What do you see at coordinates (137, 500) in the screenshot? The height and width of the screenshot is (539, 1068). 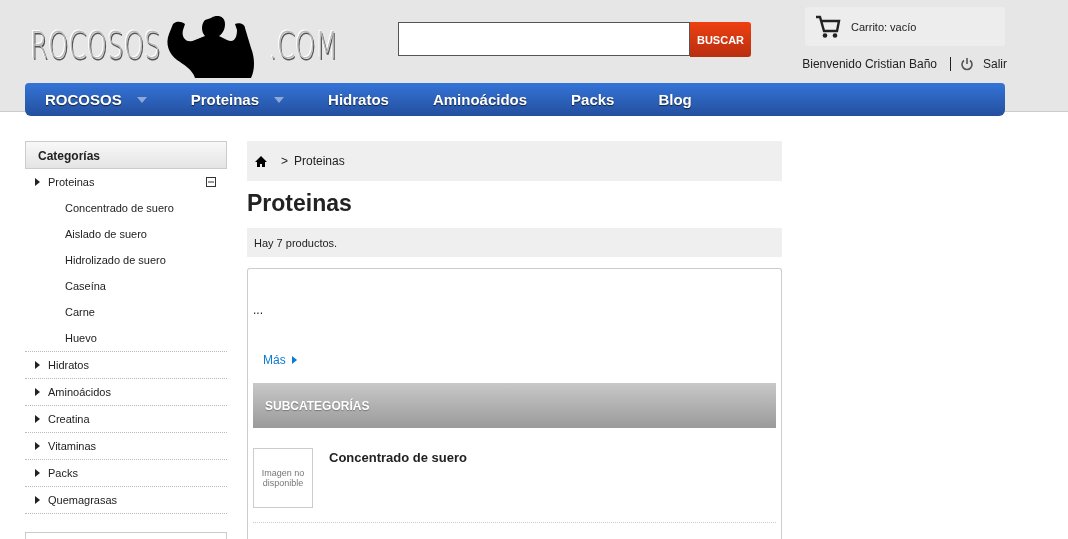 I see `category-link: Quemagrasas` at bounding box center [137, 500].